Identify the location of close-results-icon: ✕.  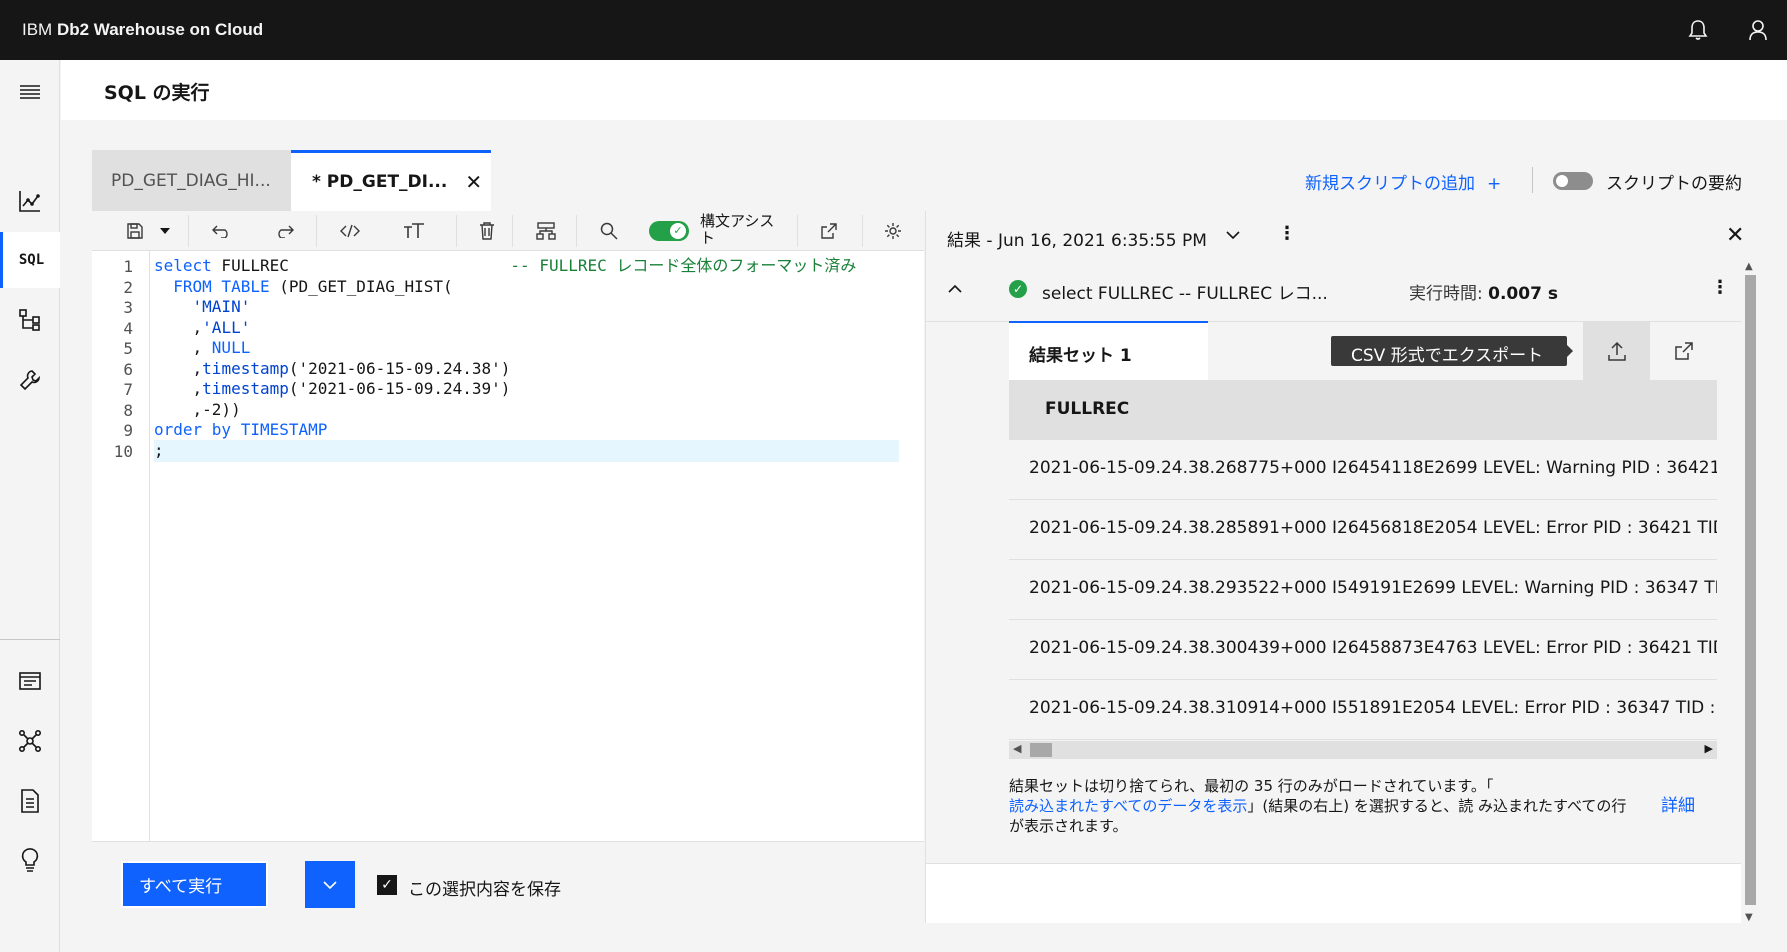
(1735, 235).